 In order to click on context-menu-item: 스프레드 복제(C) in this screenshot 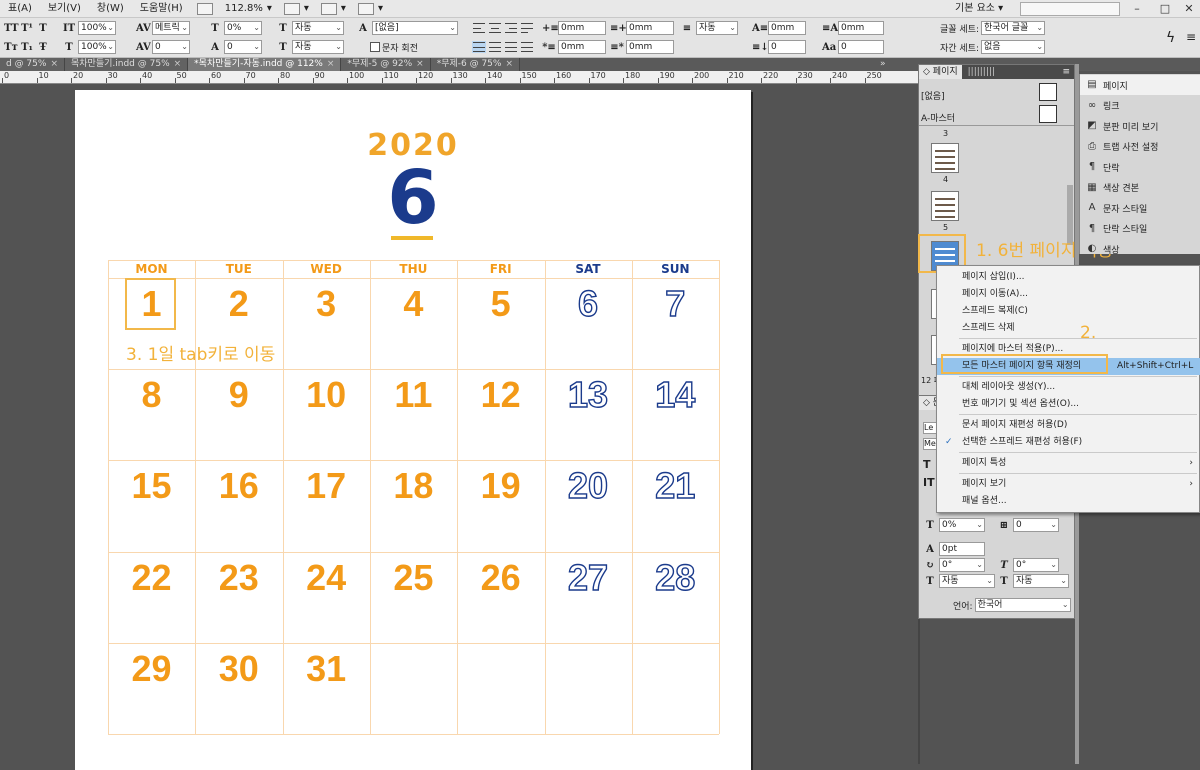, I will do `click(1068, 311)`.